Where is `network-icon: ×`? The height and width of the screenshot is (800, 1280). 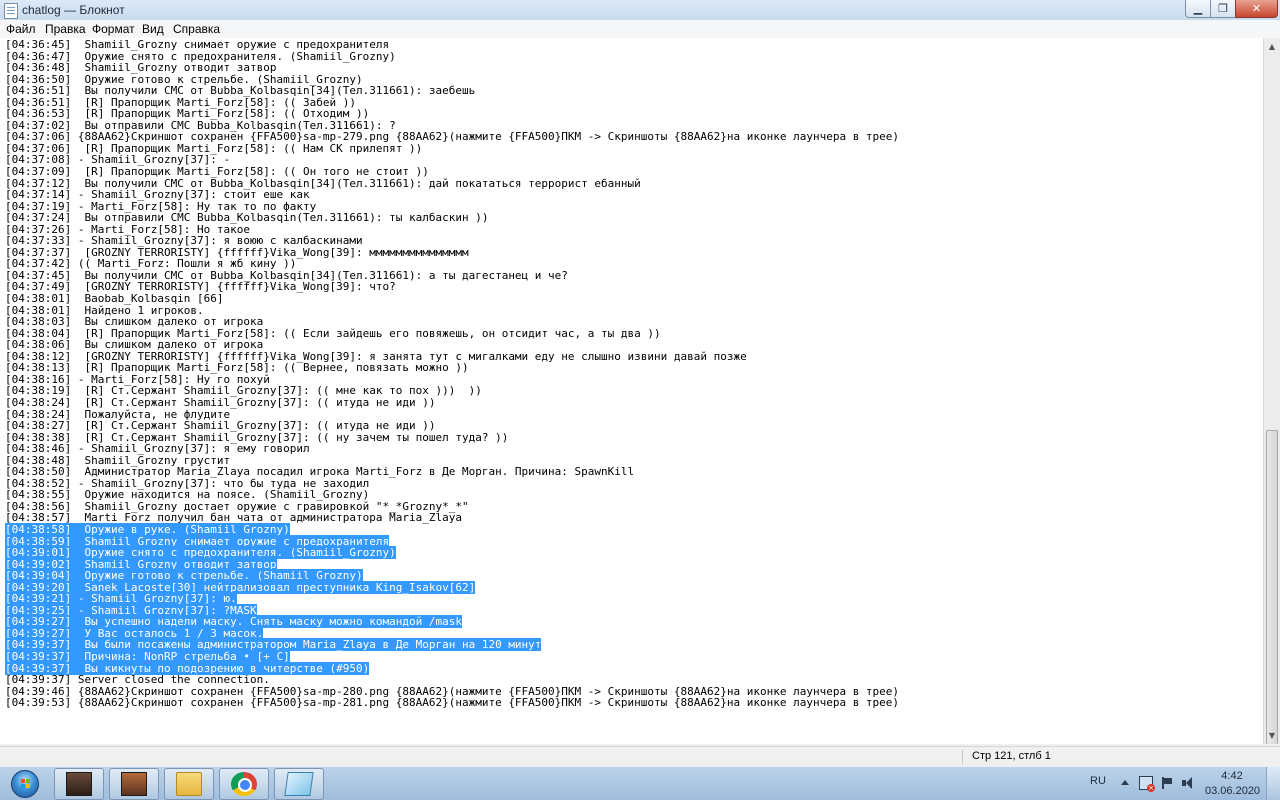
network-icon: × is located at coordinates (1147, 784).